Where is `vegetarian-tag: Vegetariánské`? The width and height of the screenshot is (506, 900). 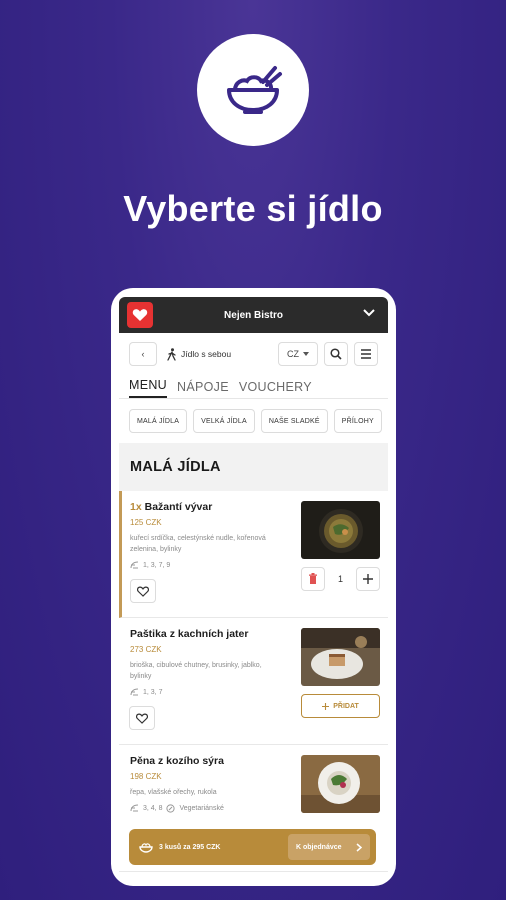
vegetarian-tag: Vegetariánské is located at coordinates (201, 808).